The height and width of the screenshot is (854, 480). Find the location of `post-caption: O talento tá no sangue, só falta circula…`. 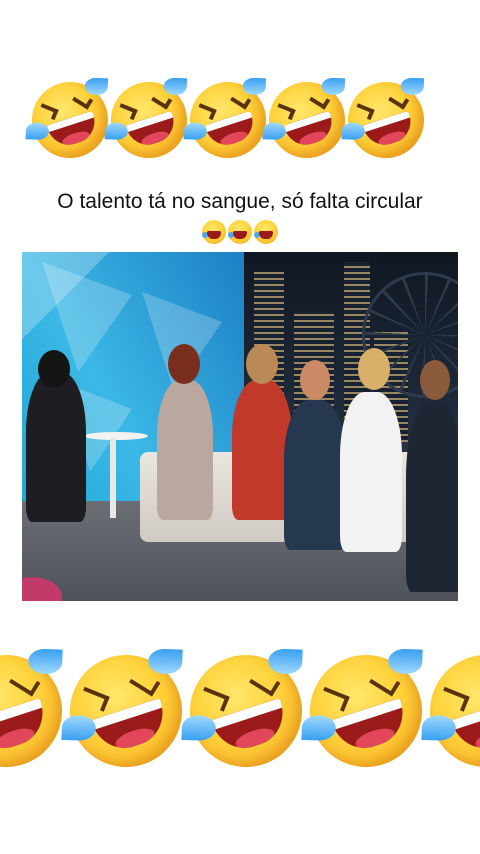

post-caption: O talento tá no sangue, só falta circula… is located at coordinates (240, 201).